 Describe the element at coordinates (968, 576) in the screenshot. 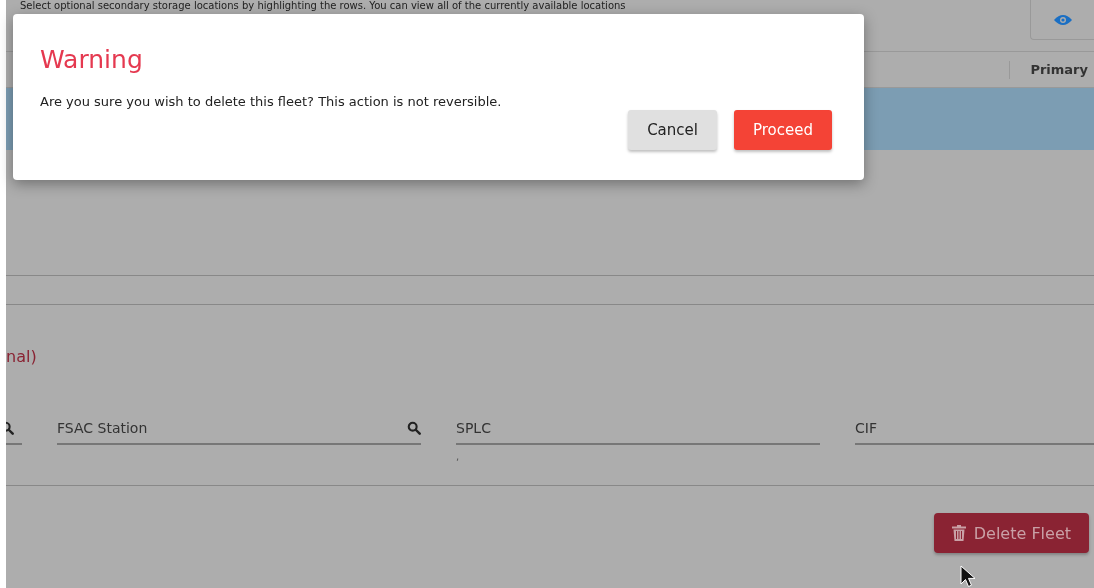

I see `mouse-cursor-icon` at that location.